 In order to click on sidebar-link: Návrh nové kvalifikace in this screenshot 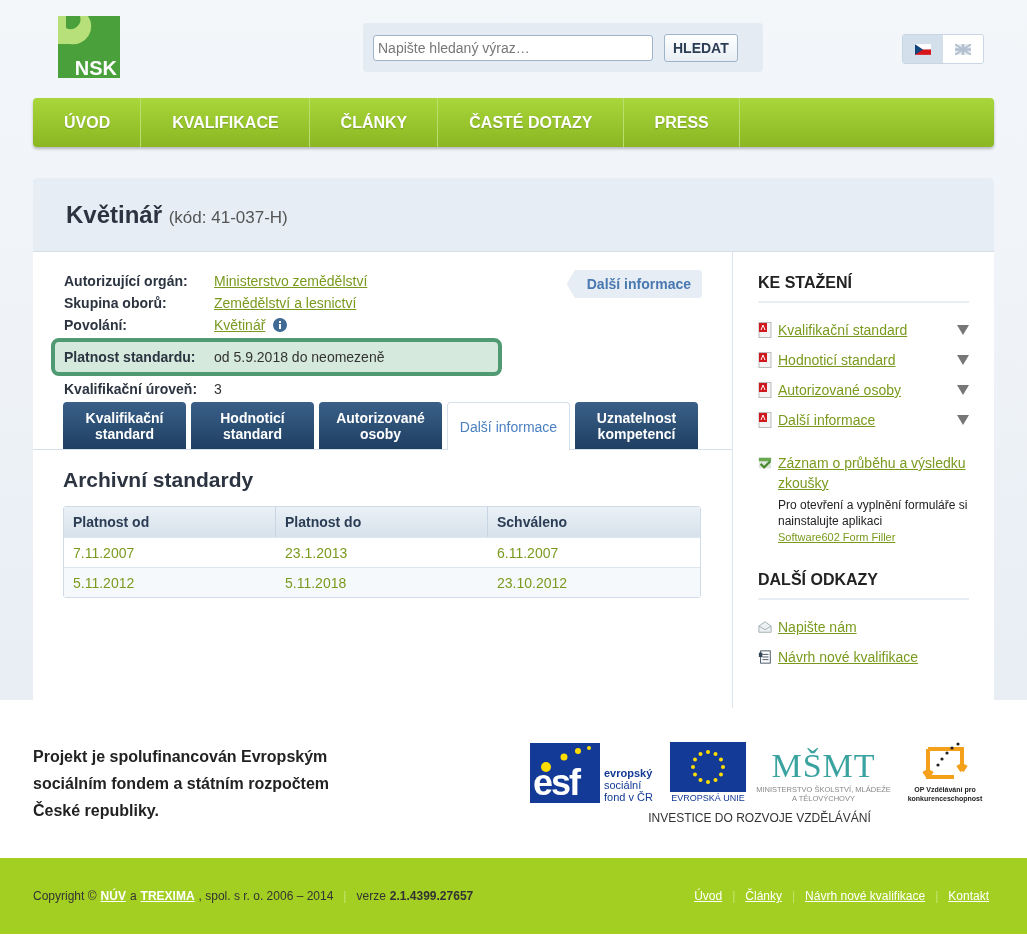, I will do `click(848, 657)`.